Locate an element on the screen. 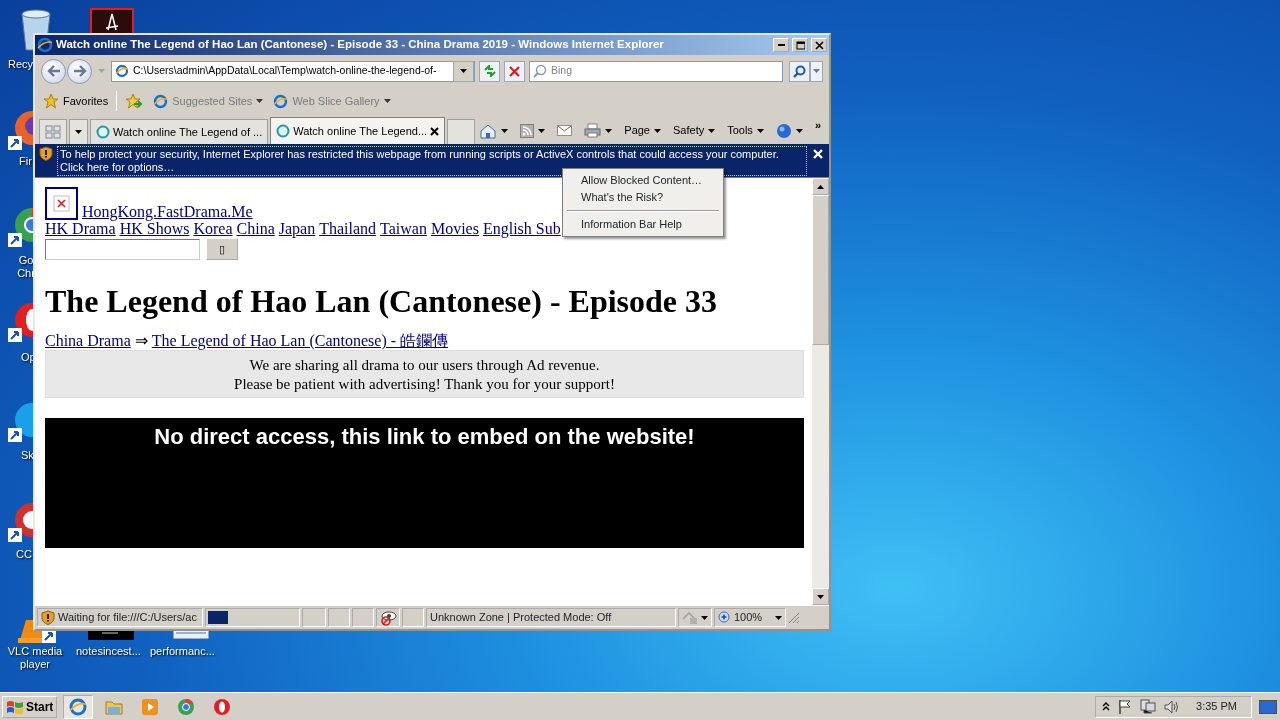 This screenshot has width=1280, height=720. icon-label: Fir is located at coordinates (25, 161).